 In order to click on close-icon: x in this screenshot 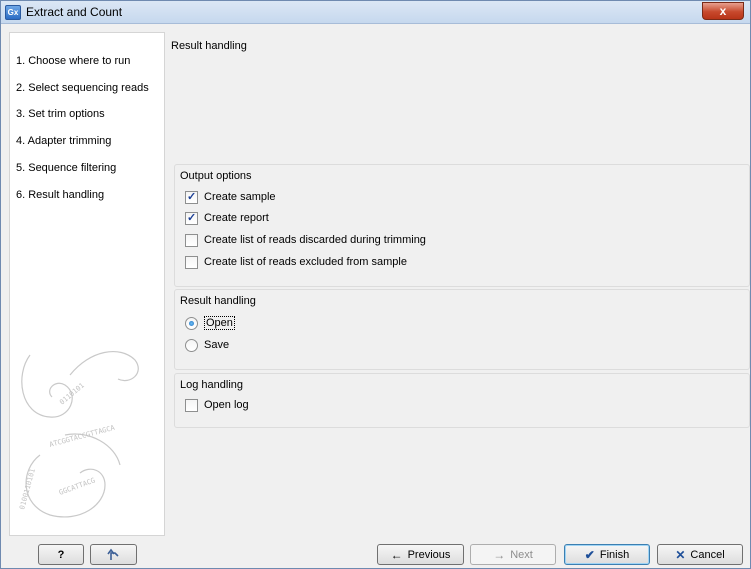, I will do `click(723, 11)`.